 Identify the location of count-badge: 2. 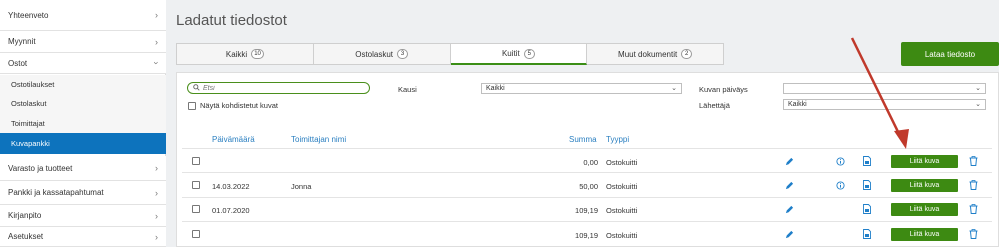
(687, 54).